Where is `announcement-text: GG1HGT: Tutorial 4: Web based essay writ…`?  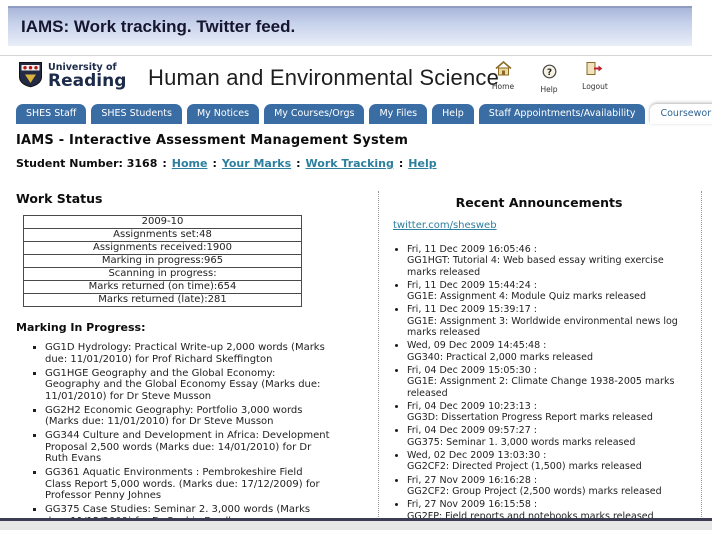 announcement-text: GG1HGT: Tutorial 4: Web based essay writ… is located at coordinates (535, 266).